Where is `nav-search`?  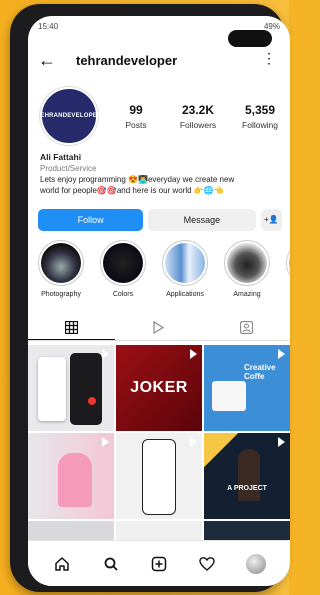 nav-search is located at coordinates (111, 564).